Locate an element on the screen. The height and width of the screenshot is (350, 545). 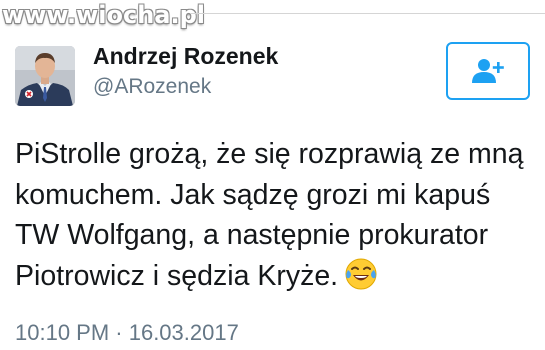
follow-button is located at coordinates (488, 71).